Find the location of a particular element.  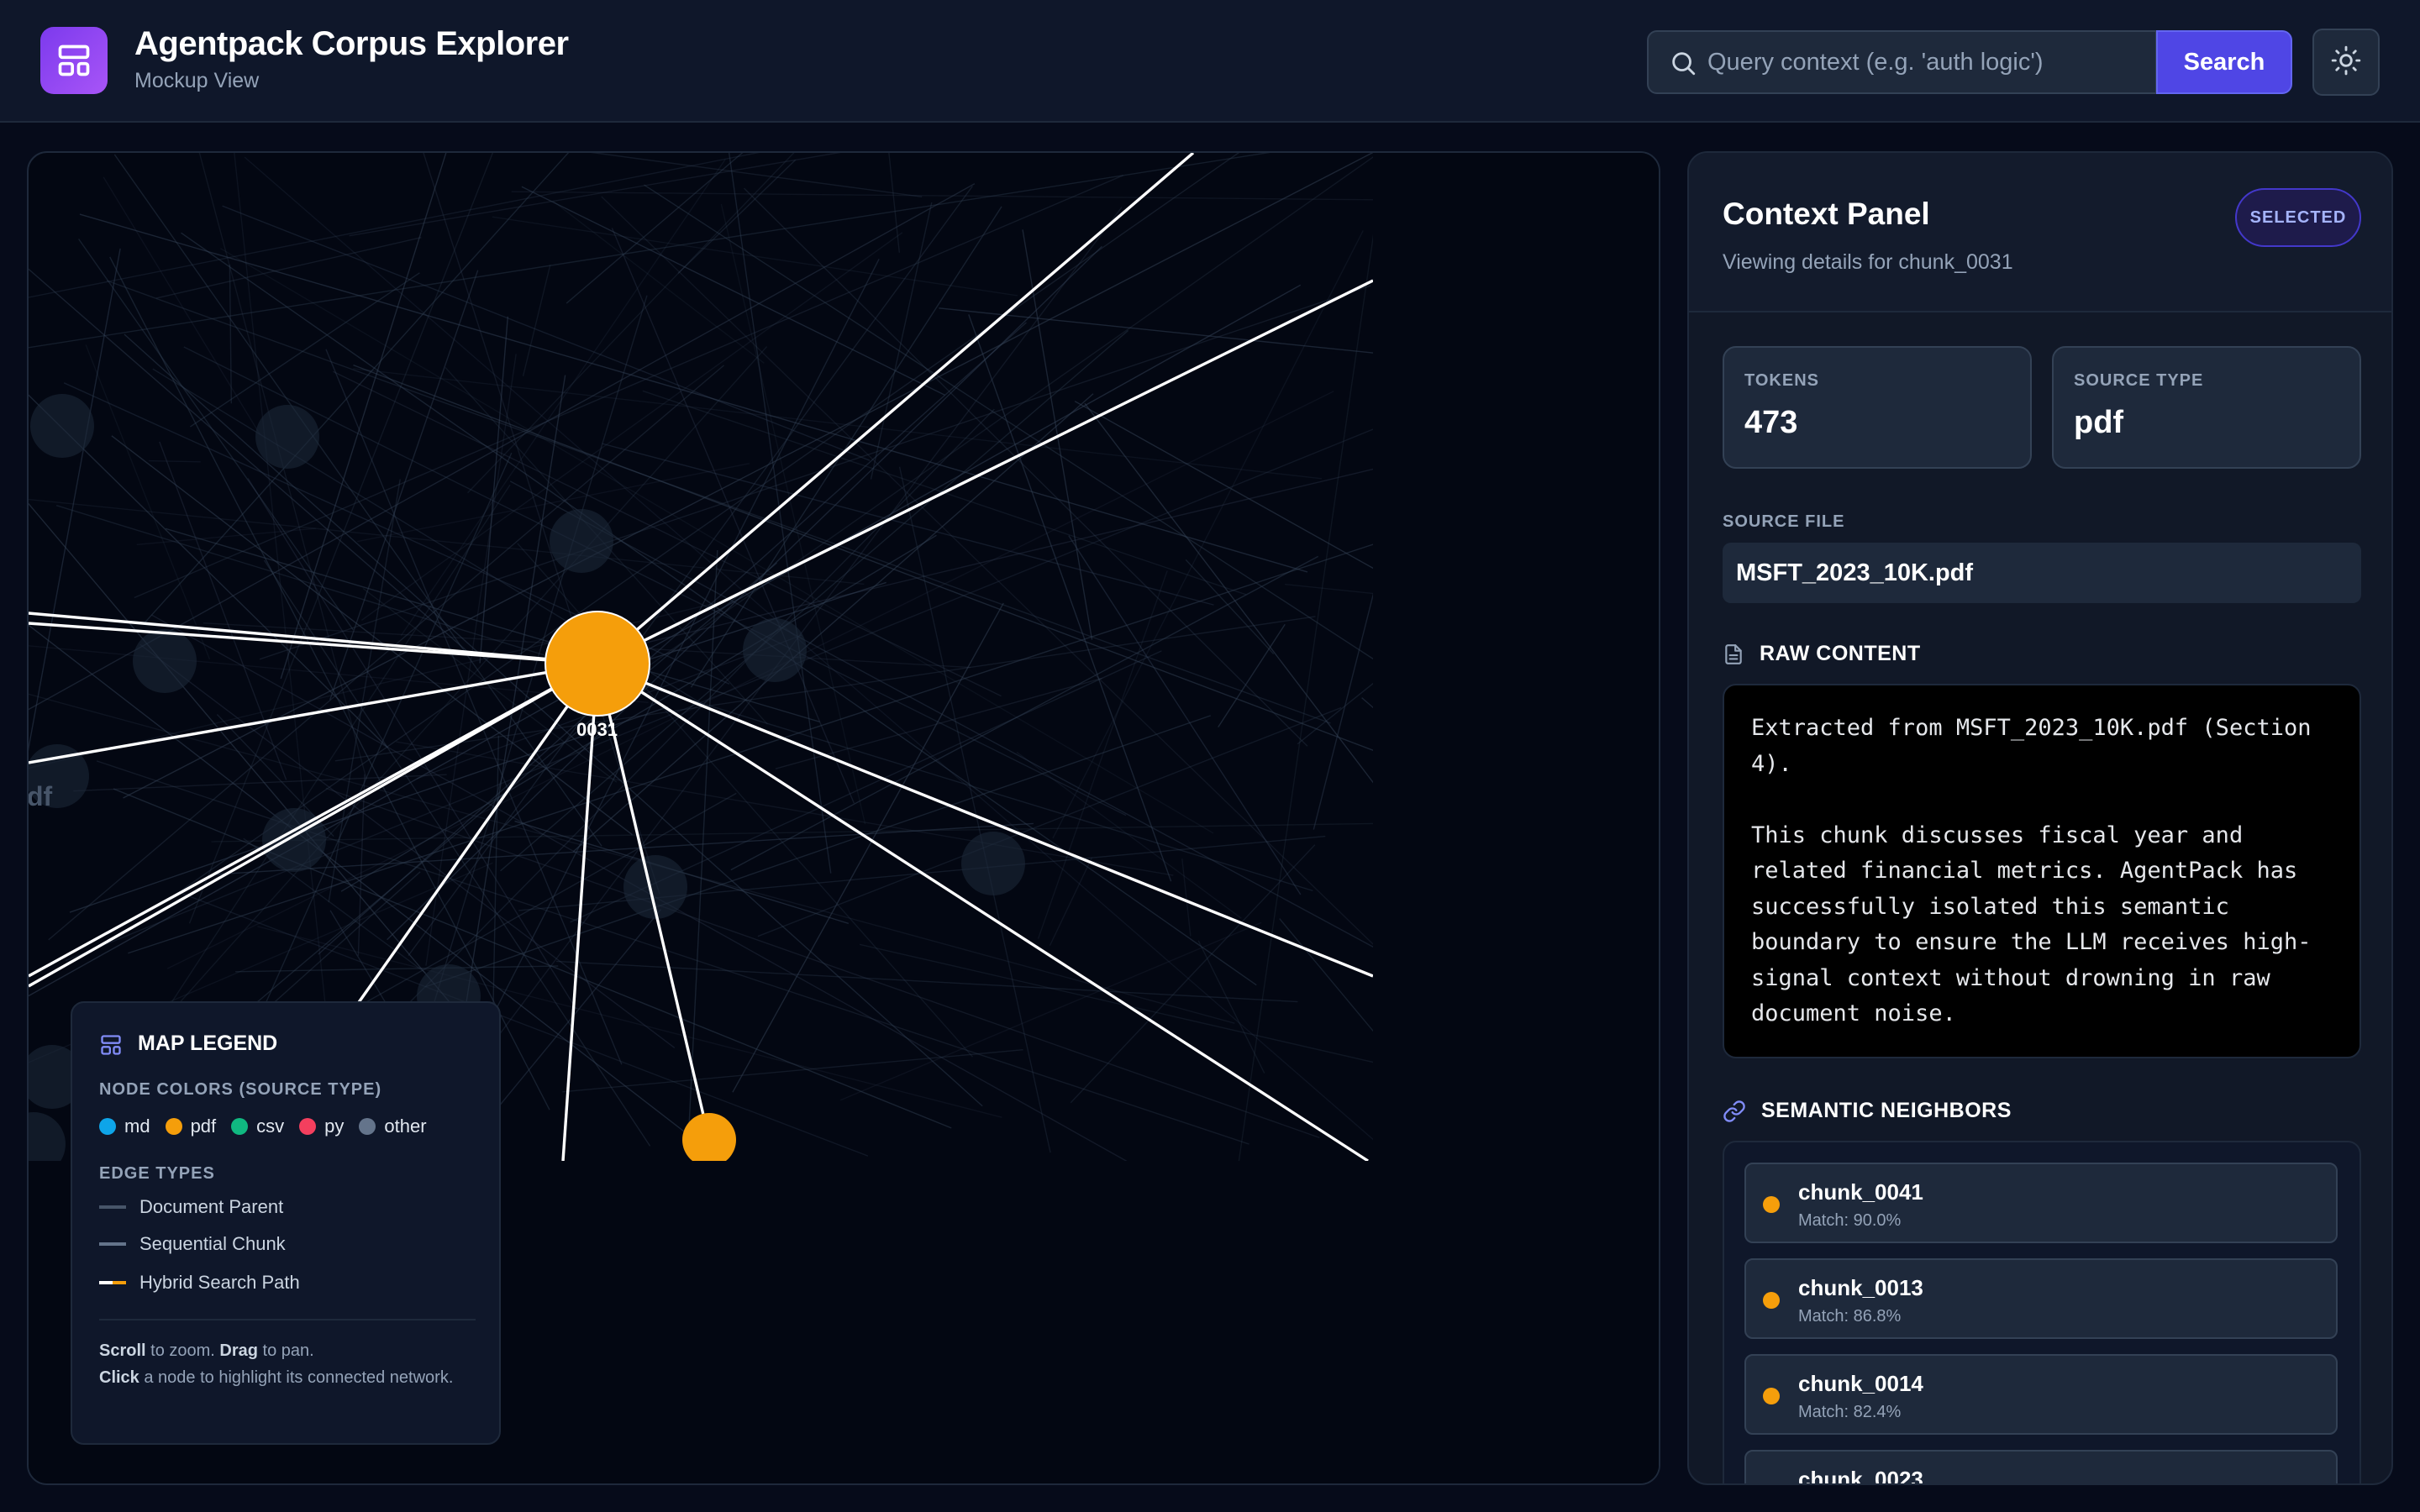

cluster-label: df is located at coordinates (40, 796).